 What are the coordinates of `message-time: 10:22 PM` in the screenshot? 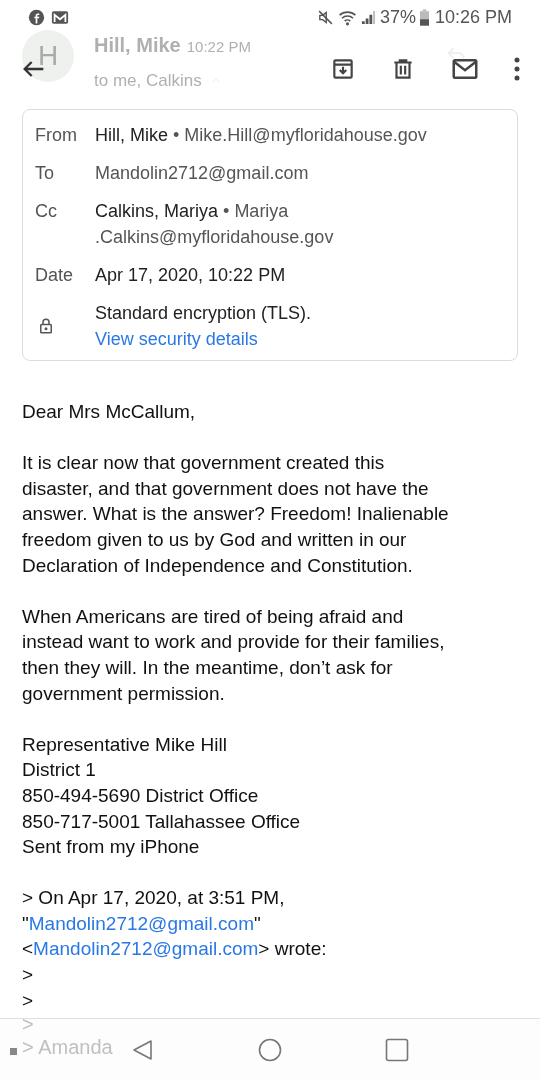 It's located at (218, 47).